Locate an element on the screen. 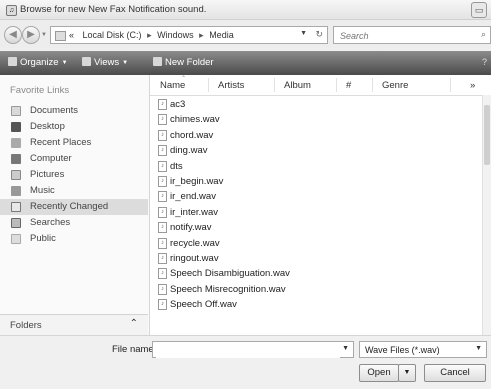 The height and width of the screenshot is (389, 491). folders-label: Folders is located at coordinates (26, 325).